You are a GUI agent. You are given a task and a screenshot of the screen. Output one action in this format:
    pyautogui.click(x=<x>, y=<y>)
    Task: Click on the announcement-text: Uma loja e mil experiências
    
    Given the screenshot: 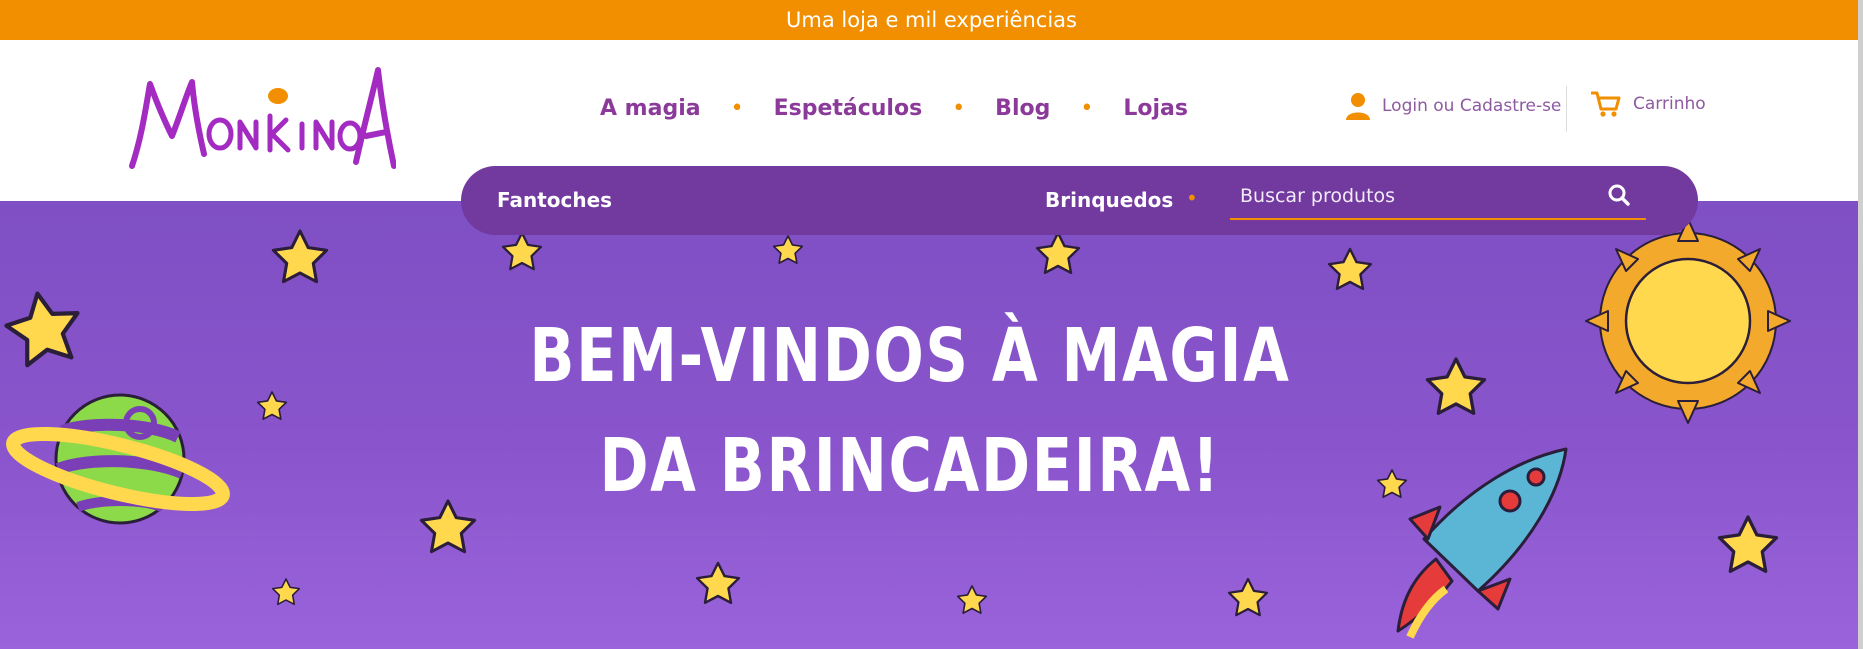 What is the action you would take?
    pyautogui.click(x=931, y=20)
    